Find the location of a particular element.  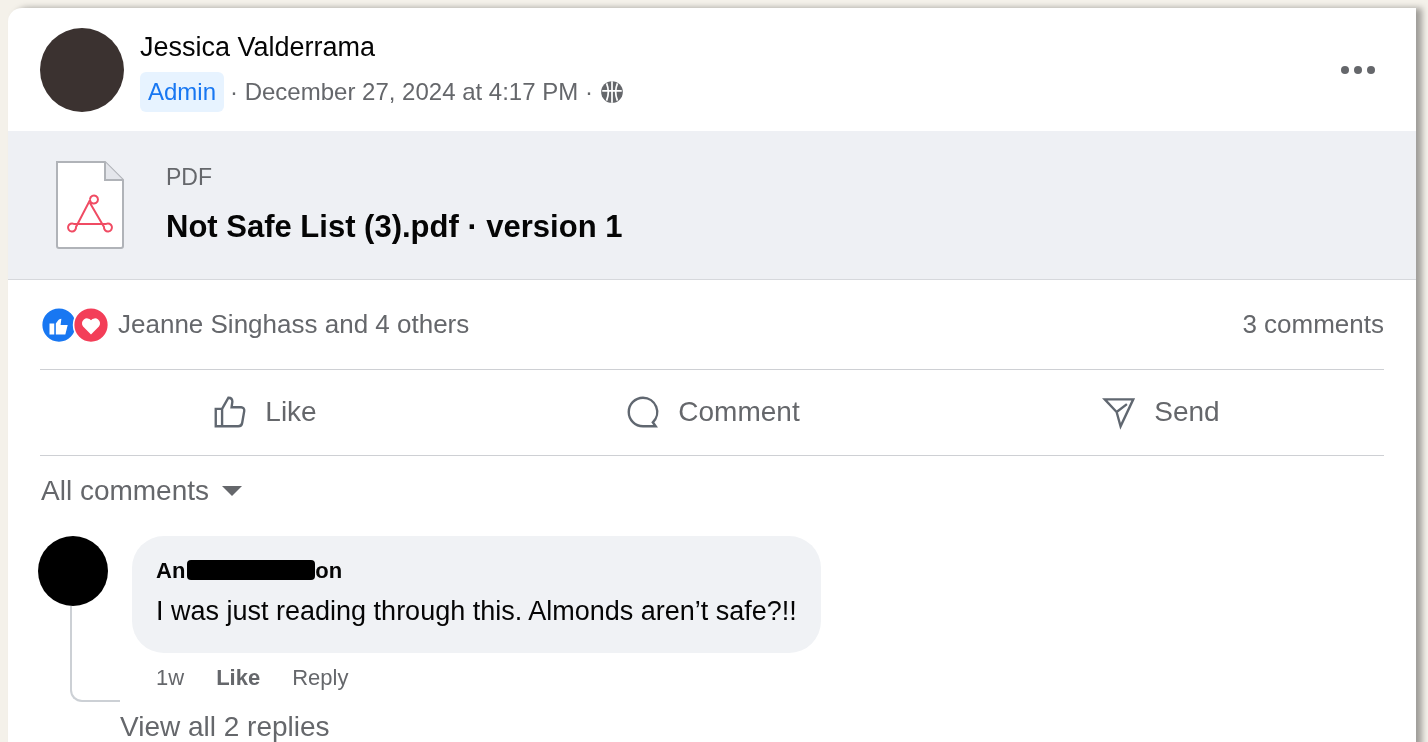

author-name: Jessica Valderrama is located at coordinates (382, 47).